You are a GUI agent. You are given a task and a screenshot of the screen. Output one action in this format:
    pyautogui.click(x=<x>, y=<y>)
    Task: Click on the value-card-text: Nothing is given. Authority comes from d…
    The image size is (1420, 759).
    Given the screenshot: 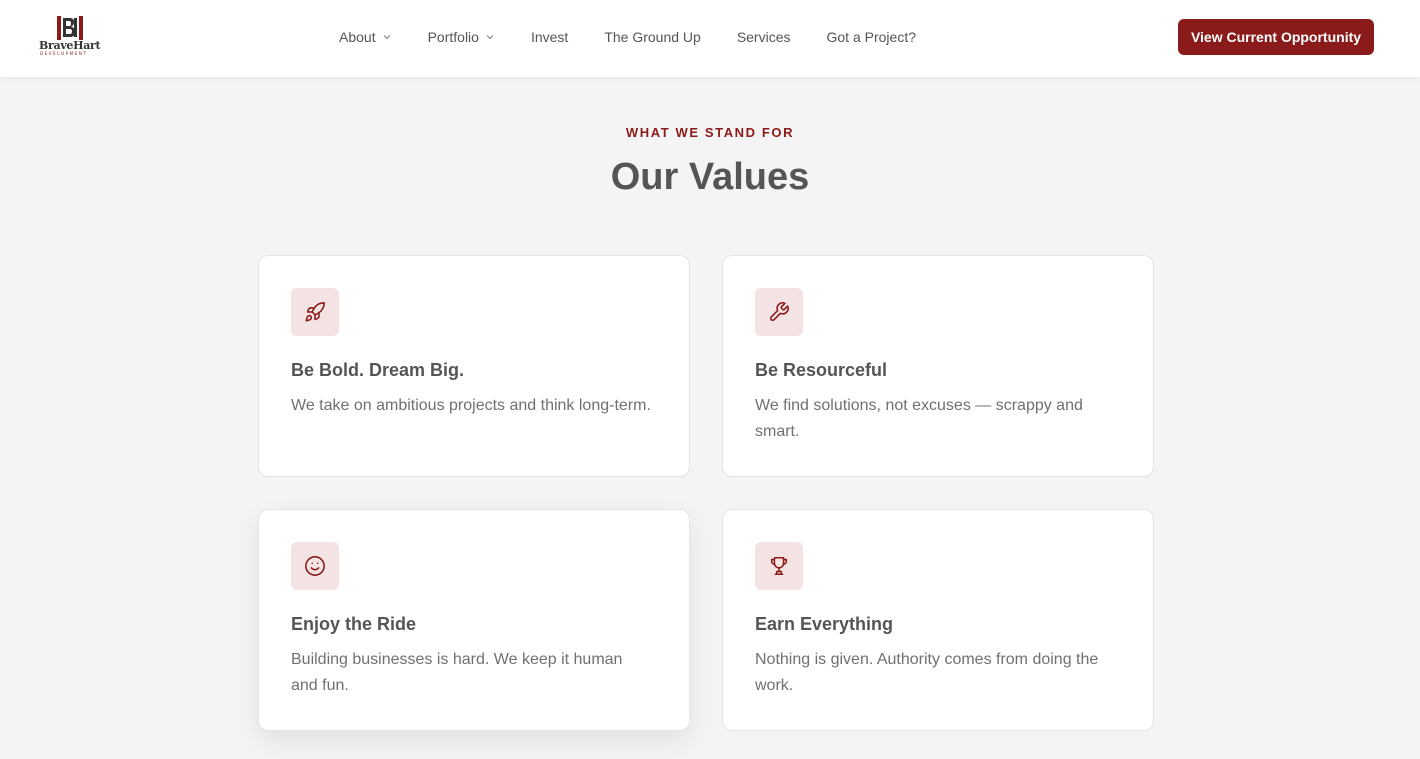 What is the action you would take?
    pyautogui.click(x=927, y=672)
    